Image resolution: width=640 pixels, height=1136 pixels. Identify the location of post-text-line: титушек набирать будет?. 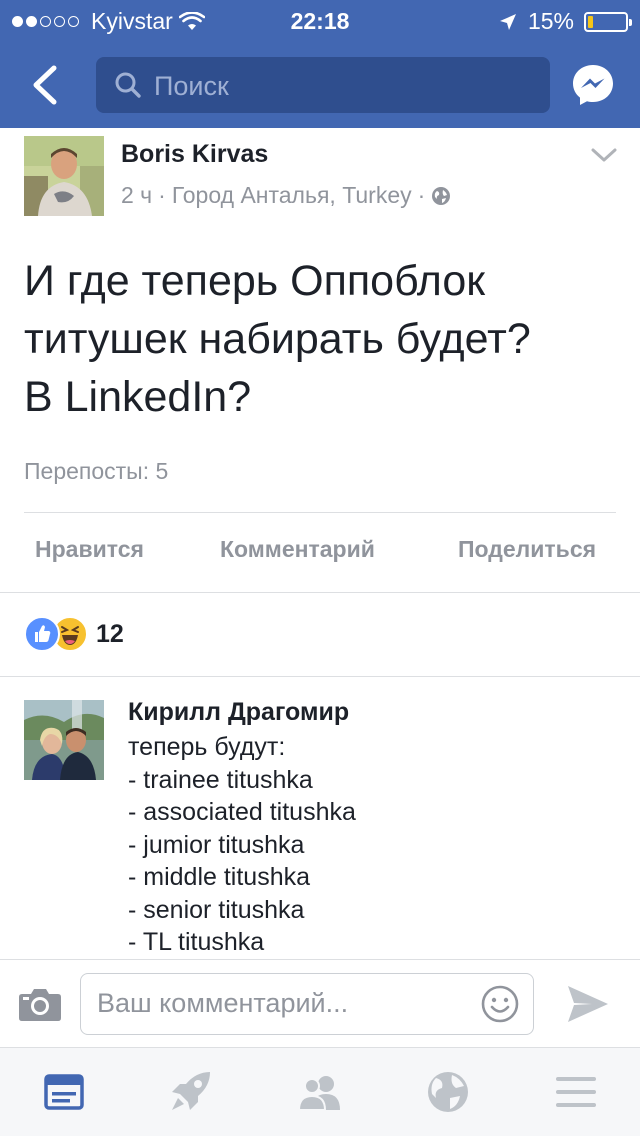
(277, 339).